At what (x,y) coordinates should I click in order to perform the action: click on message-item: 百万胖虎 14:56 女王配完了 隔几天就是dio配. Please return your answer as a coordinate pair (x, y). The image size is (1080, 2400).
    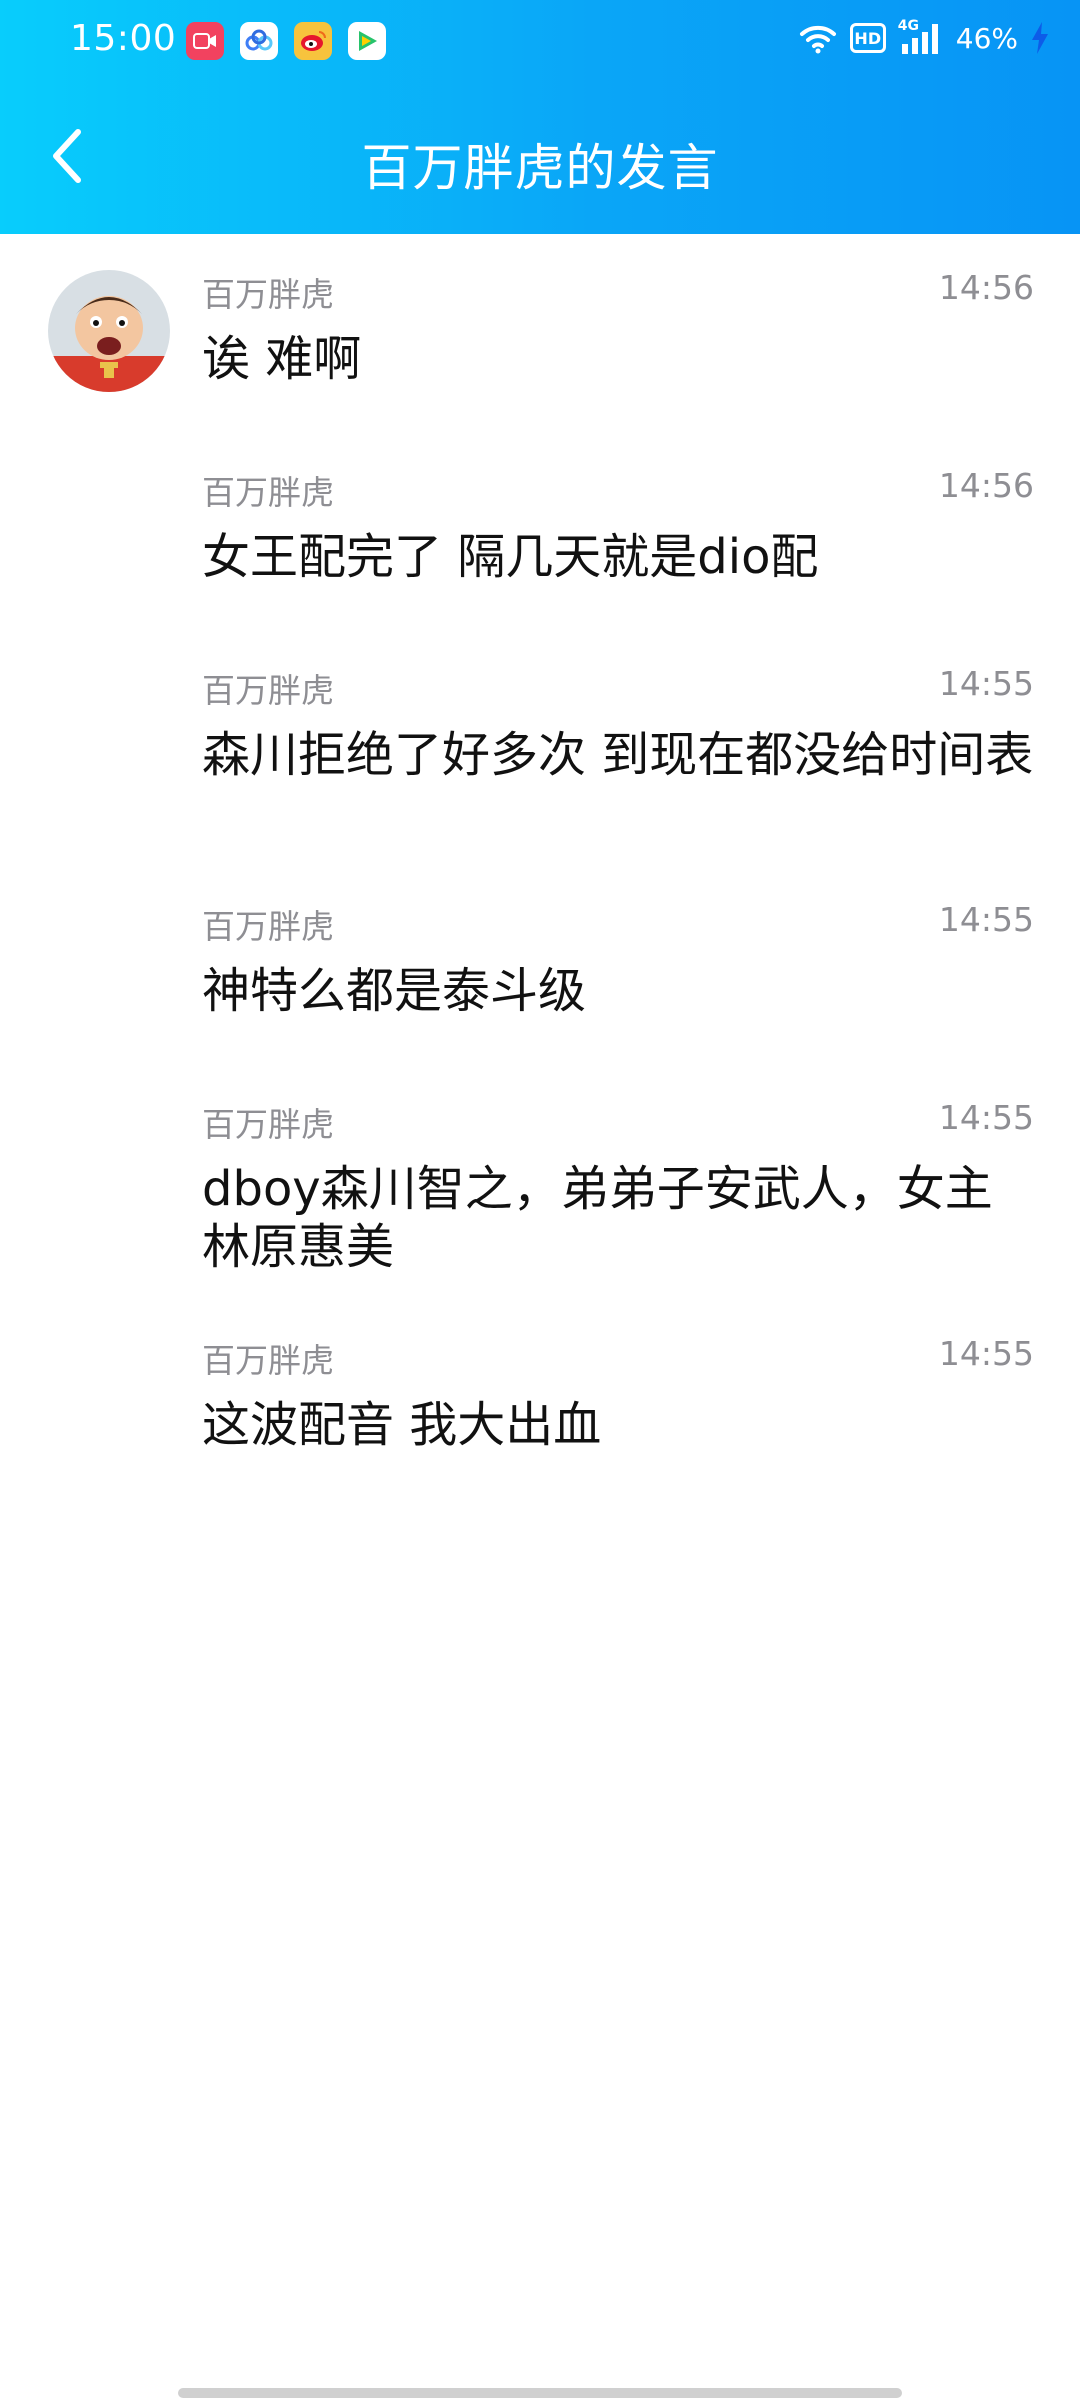
    Looking at the image, I should click on (540, 531).